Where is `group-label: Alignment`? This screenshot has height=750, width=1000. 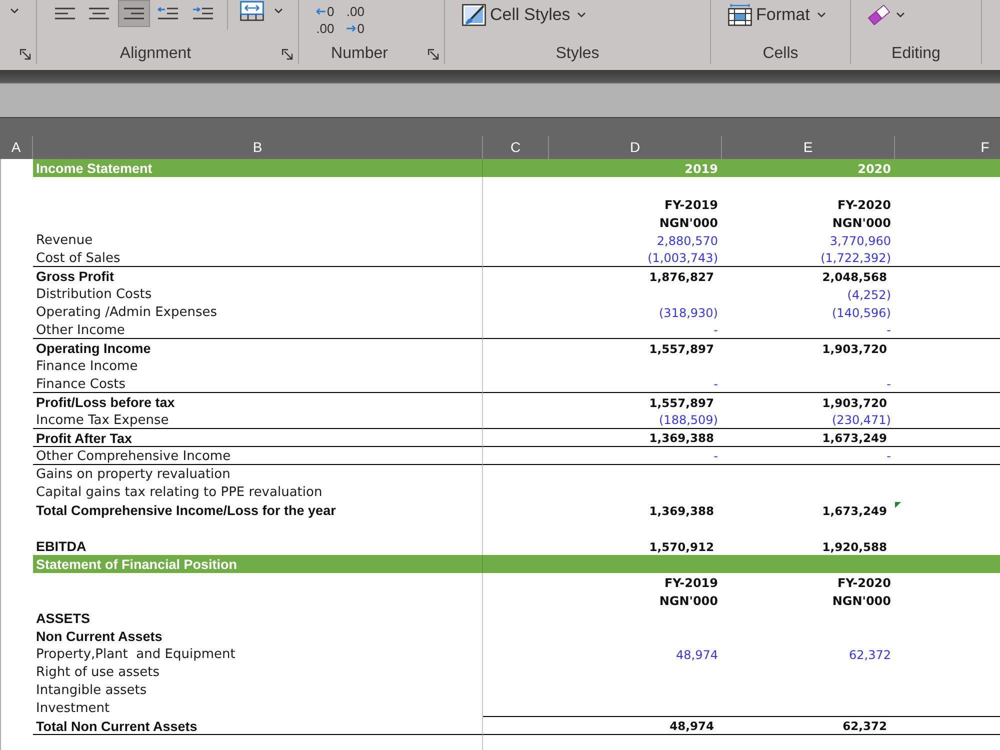
group-label: Alignment is located at coordinates (156, 53).